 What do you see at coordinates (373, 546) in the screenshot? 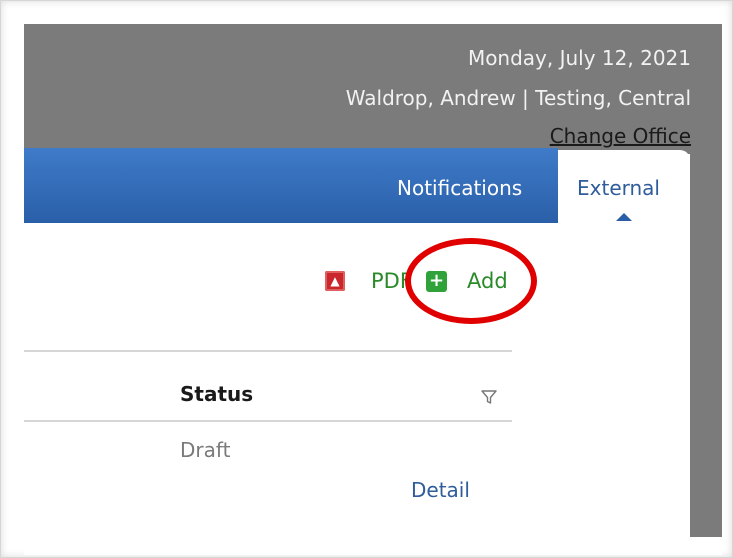
I see `bottom-margin` at bounding box center [373, 546].